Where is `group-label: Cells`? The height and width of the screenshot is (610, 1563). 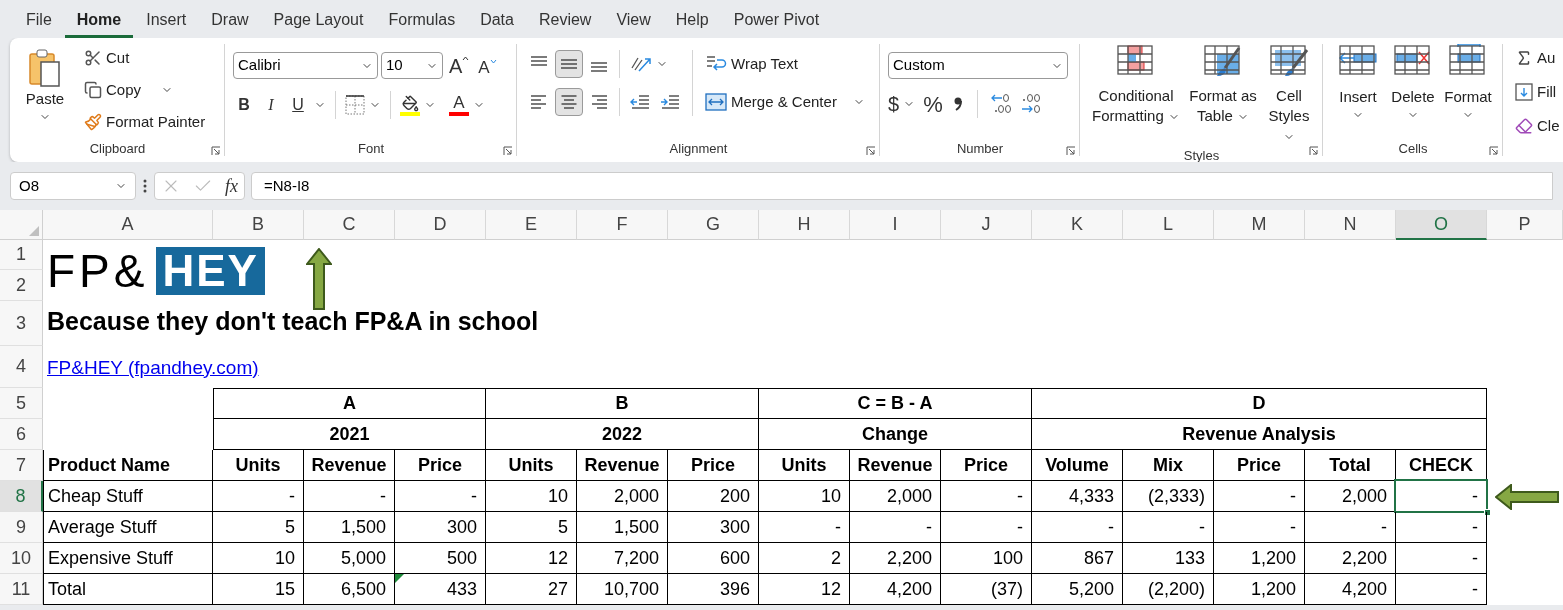
group-label: Cells is located at coordinates (1413, 149).